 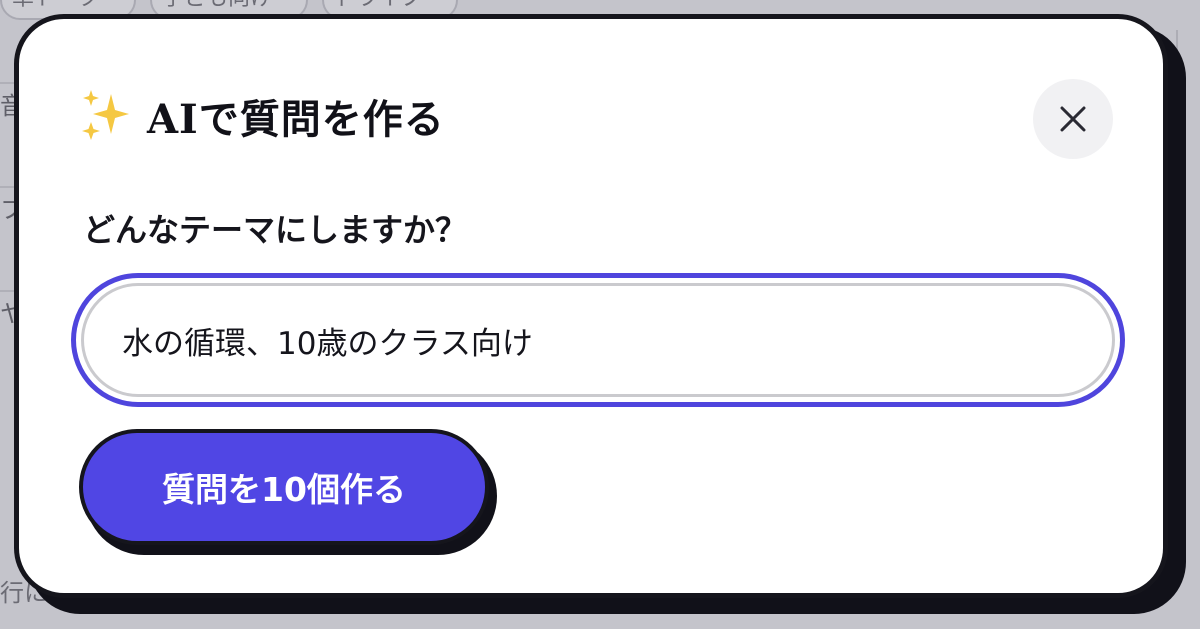 I want to click on sparkles-icon, so click(x=105, y=115).